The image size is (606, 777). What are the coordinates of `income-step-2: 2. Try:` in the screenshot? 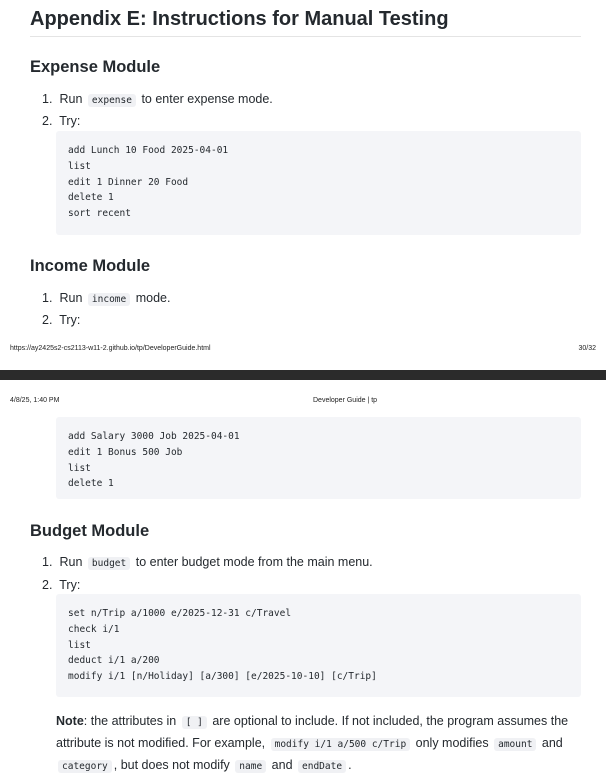 It's located at (61, 320).